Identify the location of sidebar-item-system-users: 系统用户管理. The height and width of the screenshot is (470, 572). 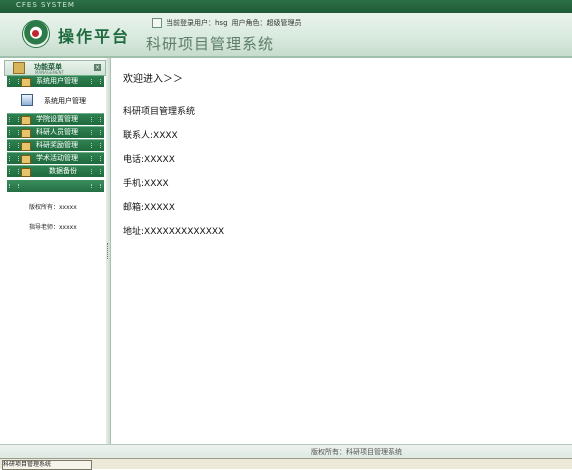
(55, 100).